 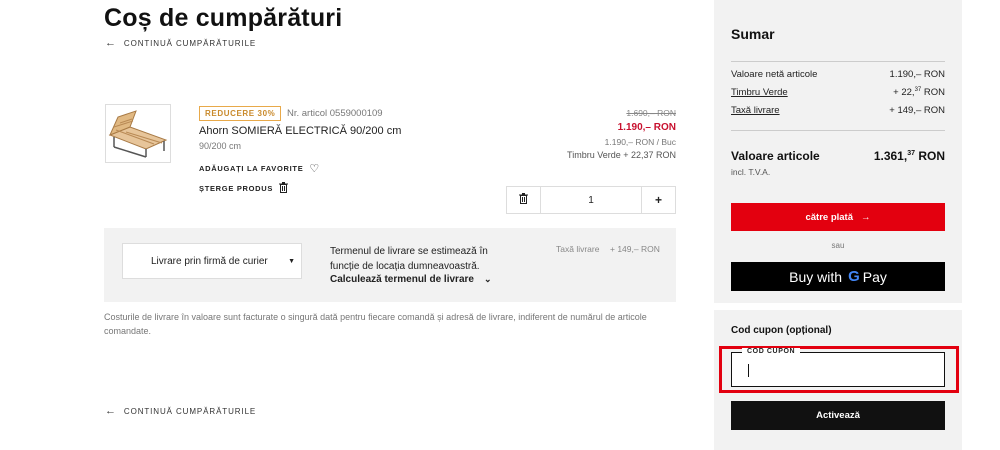 What do you see at coordinates (838, 92) in the screenshot?
I see `summary-row-timbru: Timbru Verde + 22,37 RON` at bounding box center [838, 92].